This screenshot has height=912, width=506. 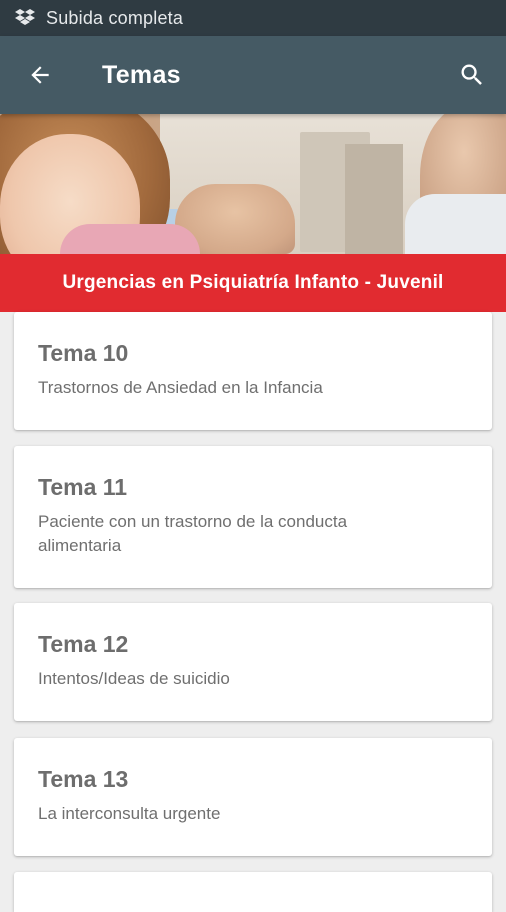 What do you see at coordinates (134, 678) in the screenshot?
I see `topic-subtitle: Intentos/Ideas de suicidio` at bounding box center [134, 678].